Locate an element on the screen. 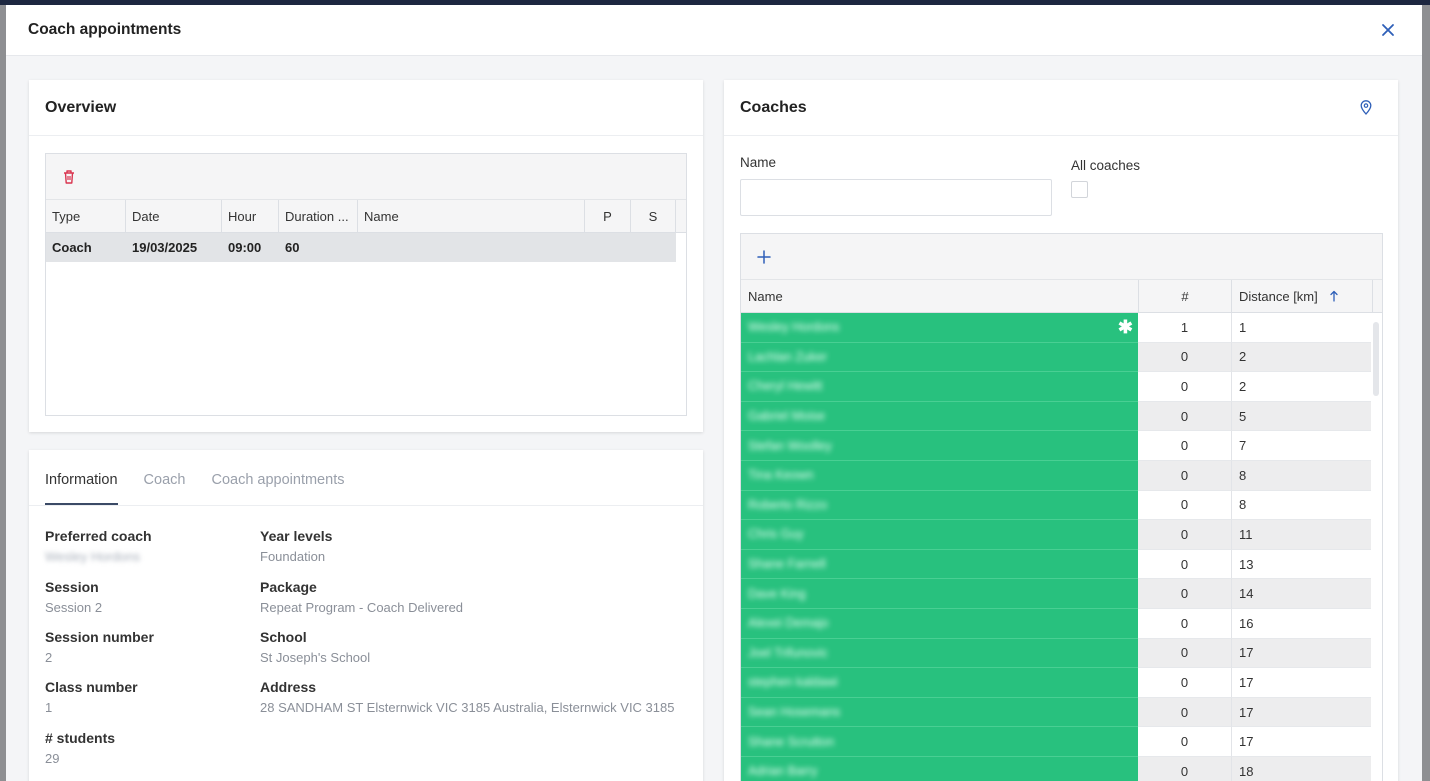  table-row: Adrian Barry 0 18 is located at coordinates (1061, 768).